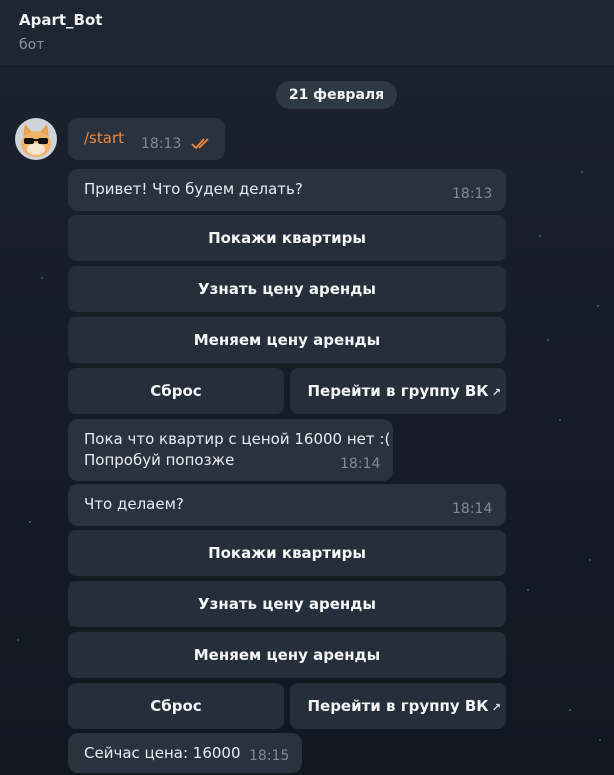 The image size is (614, 775). What do you see at coordinates (32, 45) in the screenshot?
I see `chat-subtitle: бот` at bounding box center [32, 45].